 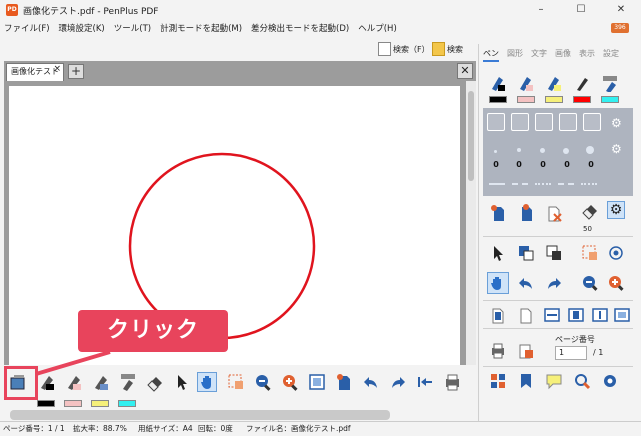 What do you see at coordinates (554, 283) in the screenshot?
I see `panel-redo-icon` at bounding box center [554, 283].